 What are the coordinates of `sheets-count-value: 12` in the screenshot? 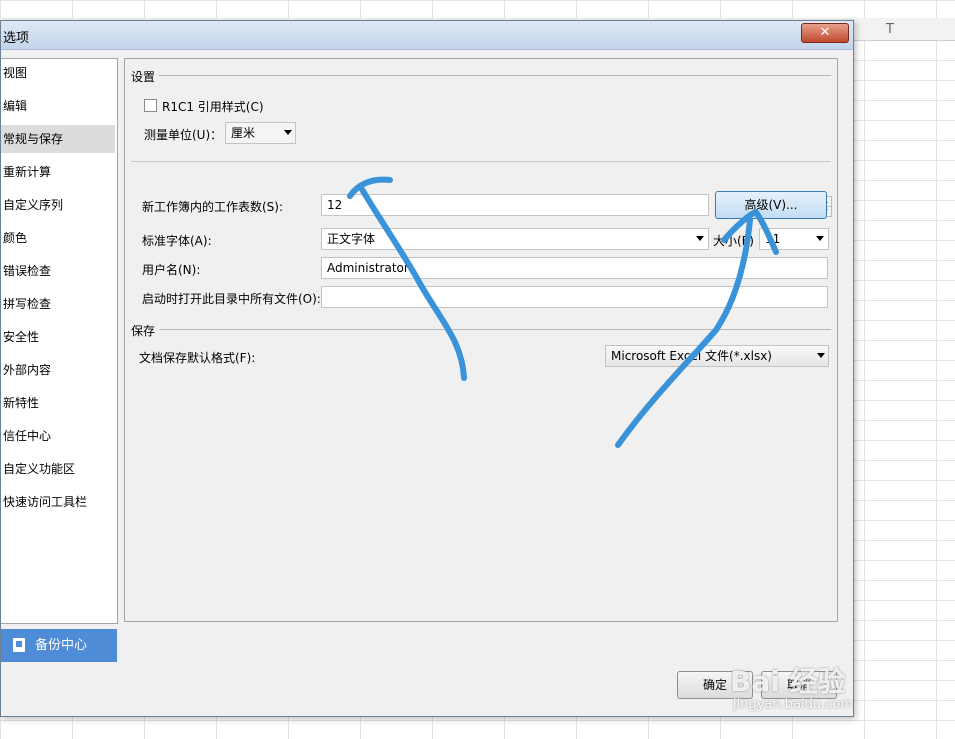 It's located at (335, 205).